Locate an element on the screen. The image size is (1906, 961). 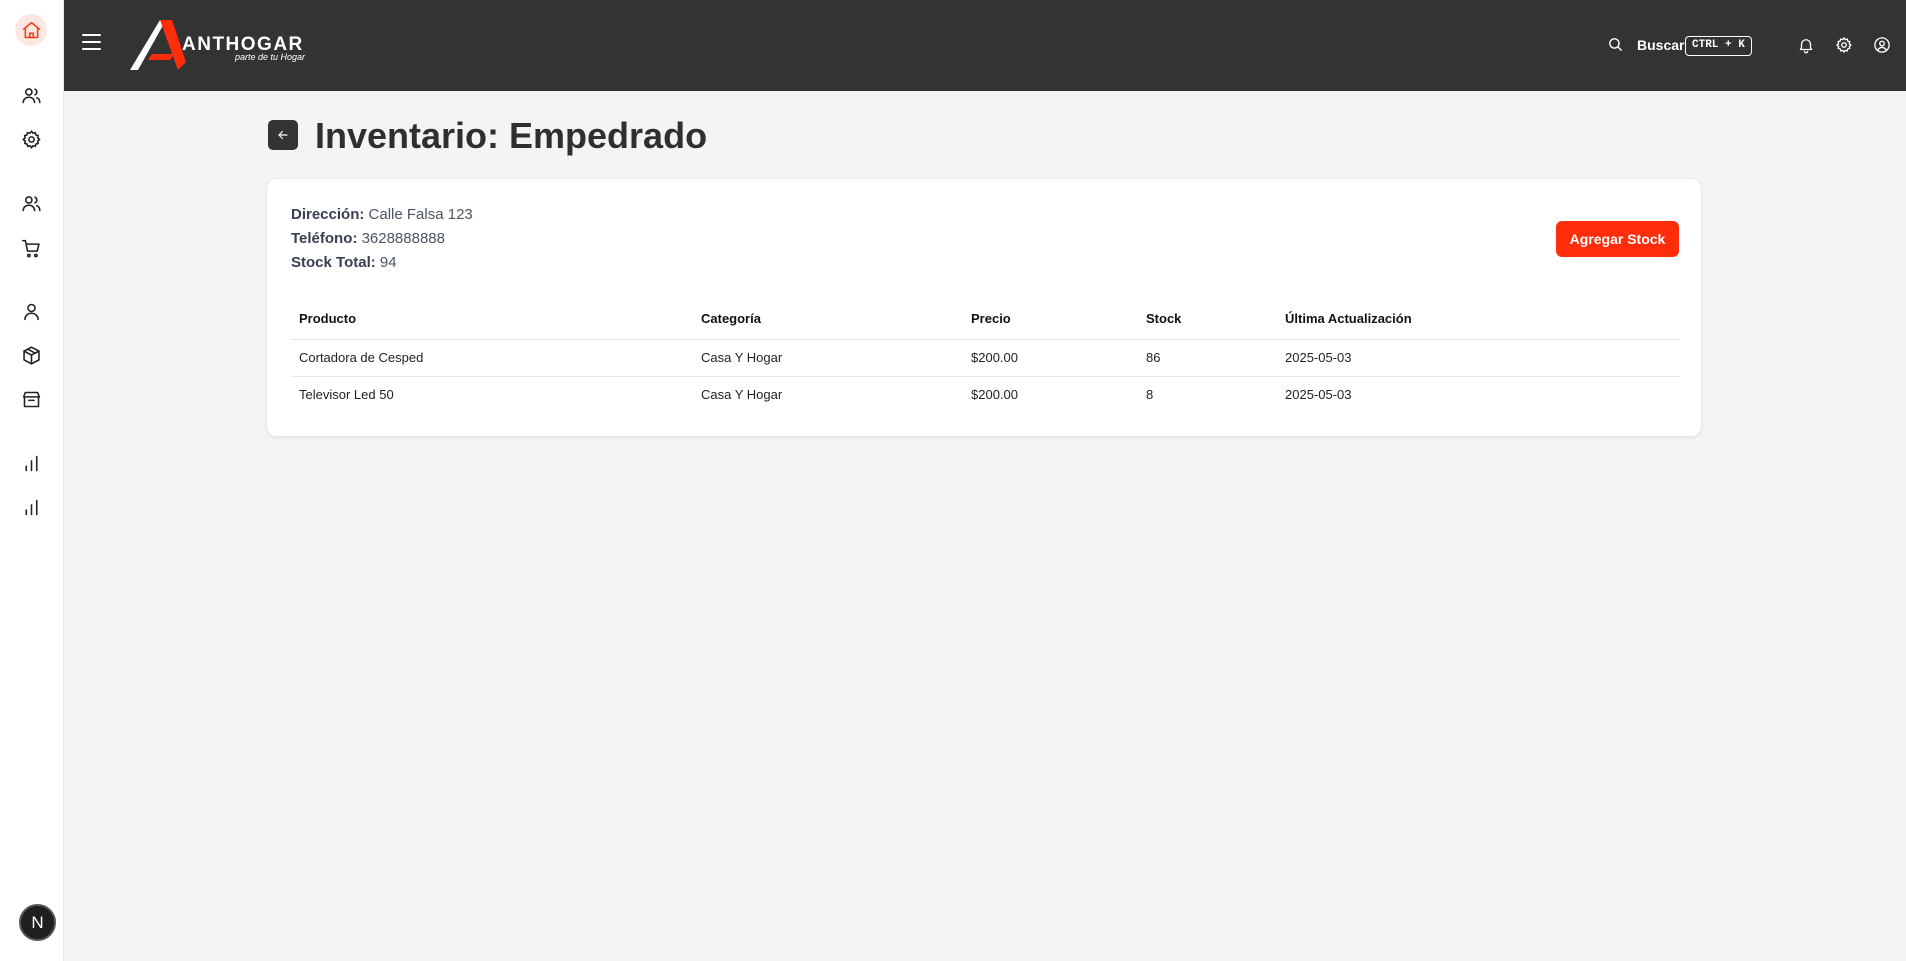
user-circle-icon is located at coordinates (1883, 46).